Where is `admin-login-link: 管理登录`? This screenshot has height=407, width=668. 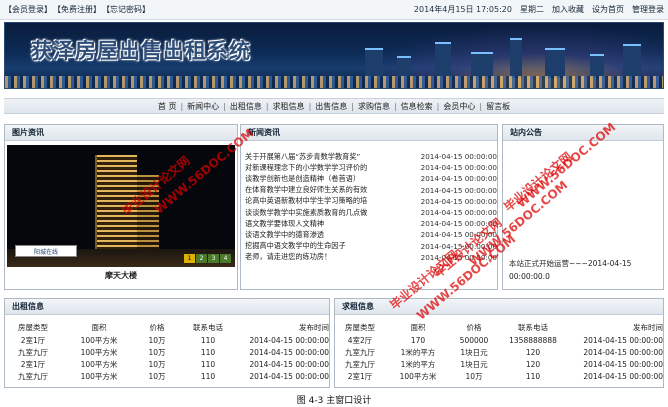 admin-login-link: 管理登录 is located at coordinates (648, 9).